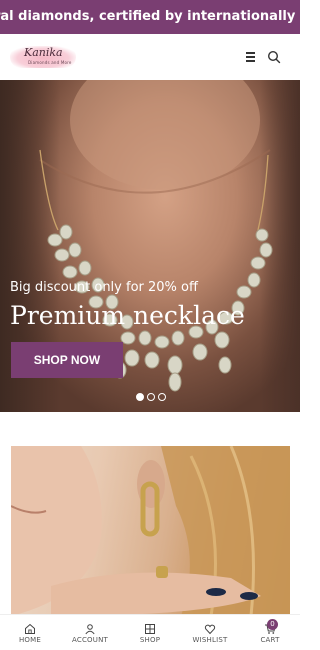 This screenshot has width=320, height=650. What do you see at coordinates (30, 640) in the screenshot?
I see `nav-home-label: HOME` at bounding box center [30, 640].